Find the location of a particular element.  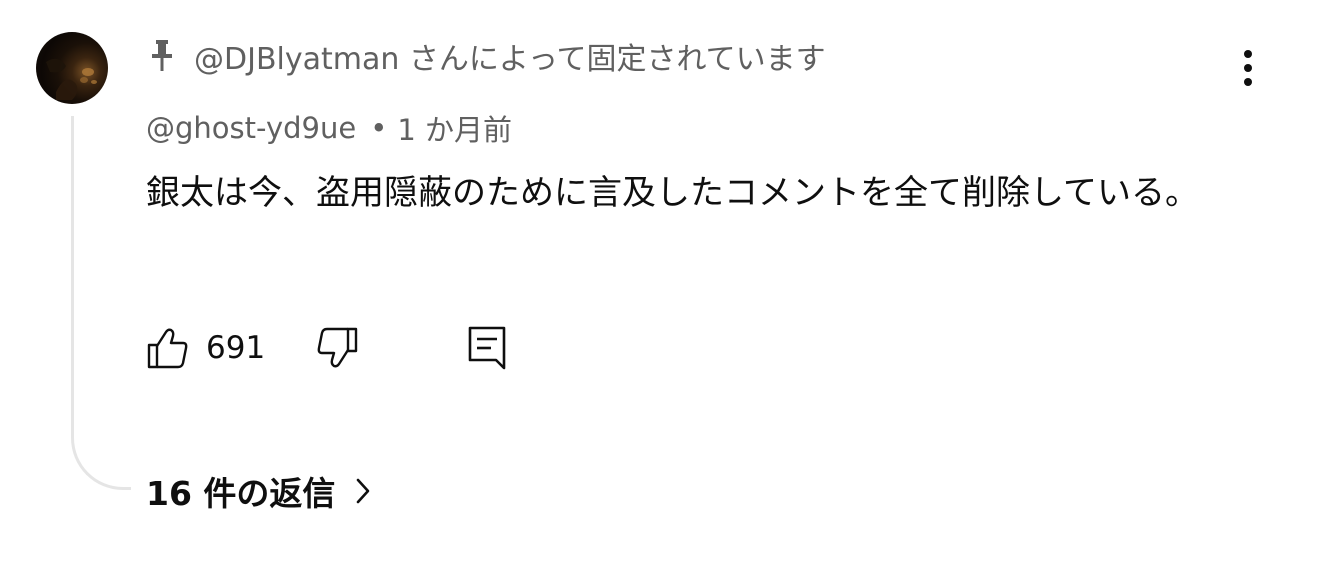

pin-icon is located at coordinates (162, 56).